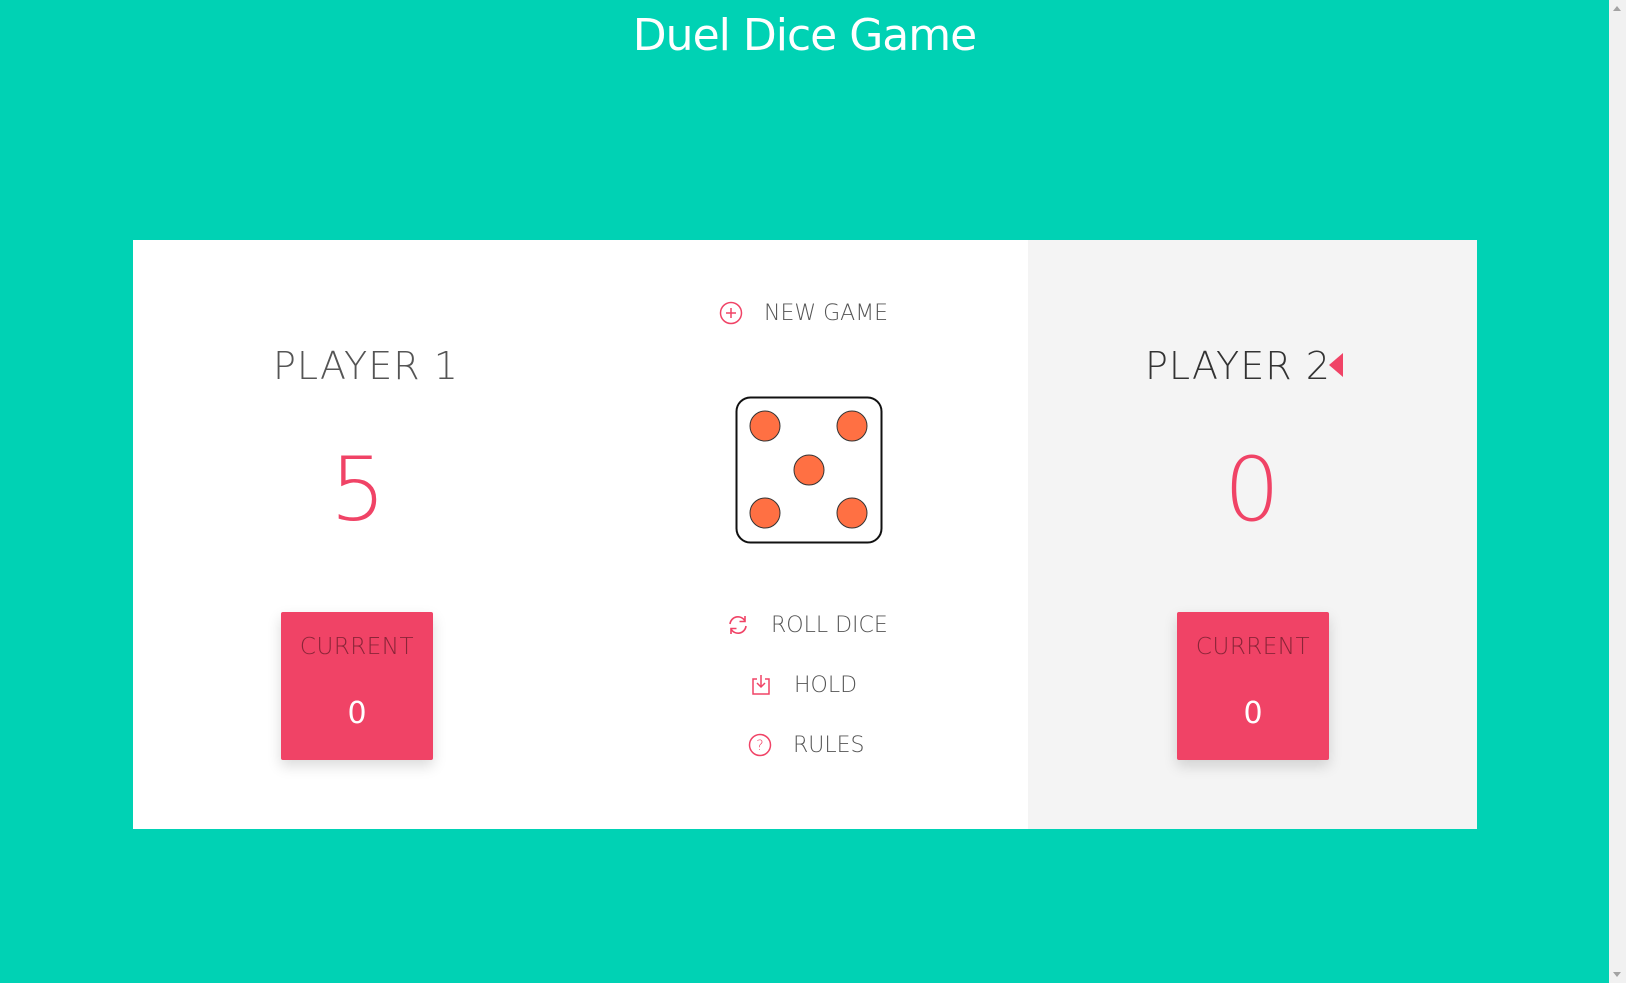  Describe the element at coordinates (761, 685) in the screenshot. I see `download-icon` at that location.